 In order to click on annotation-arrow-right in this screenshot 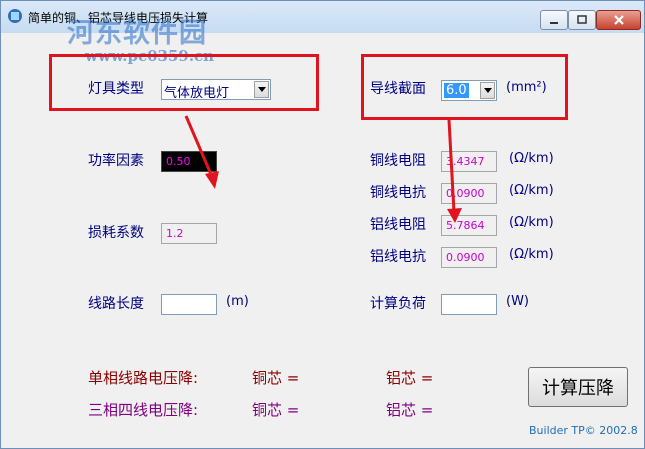, I will do `click(454, 171)`.